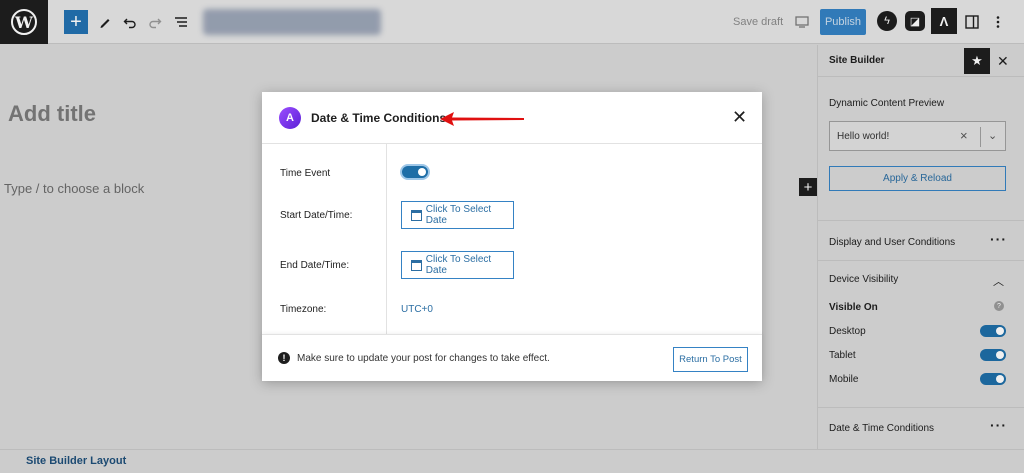 The width and height of the screenshot is (1024, 473). What do you see at coordinates (316, 215) in the screenshot?
I see `start-datetime-label: Start Date/Time:` at bounding box center [316, 215].